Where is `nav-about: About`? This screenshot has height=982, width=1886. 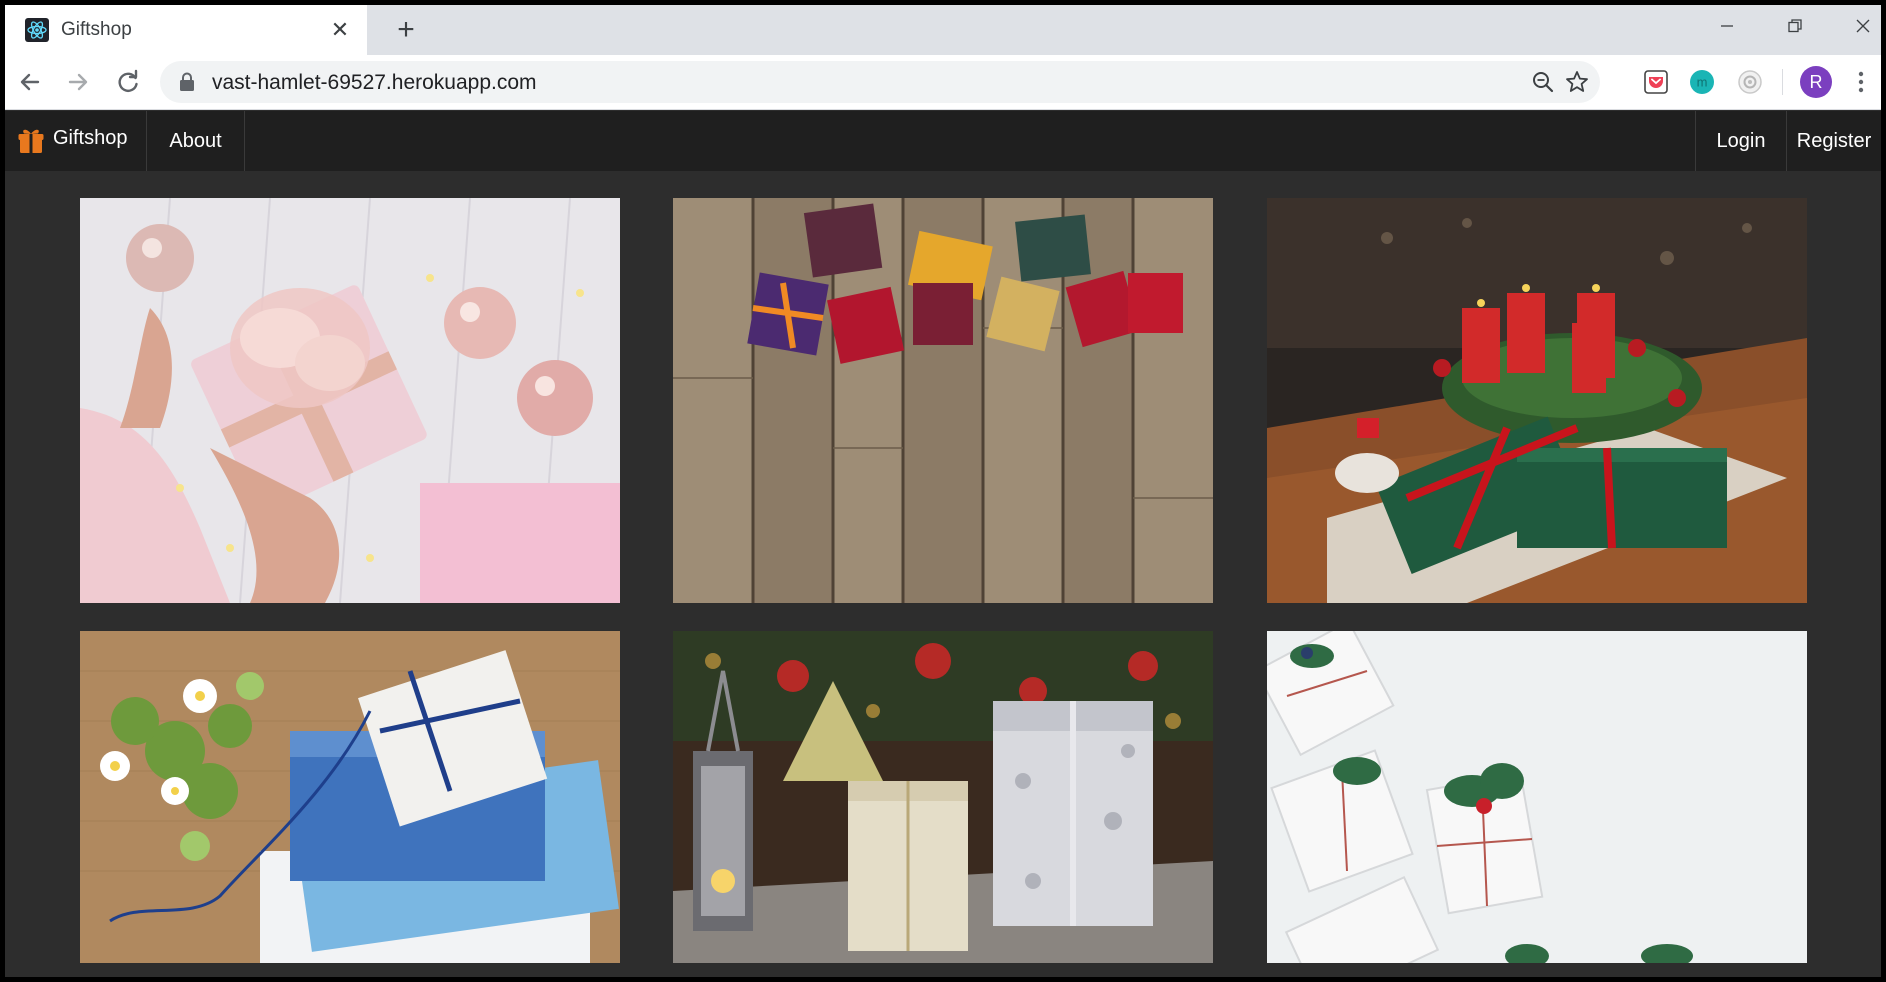 nav-about: About is located at coordinates (196, 141).